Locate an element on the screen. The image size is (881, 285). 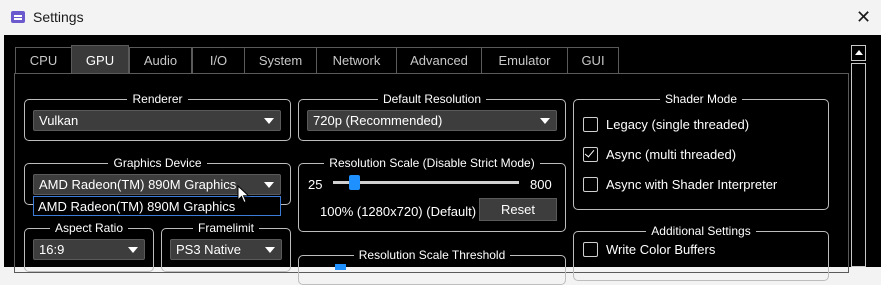
aspect-ratio-group-title: Aspect Ratio is located at coordinates (89, 228).